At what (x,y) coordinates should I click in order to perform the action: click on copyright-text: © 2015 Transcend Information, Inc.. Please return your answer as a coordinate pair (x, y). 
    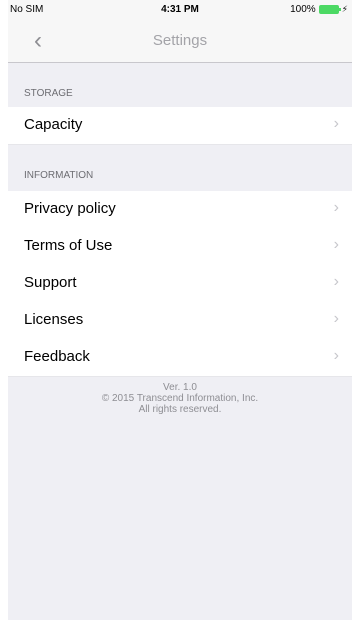
    Looking at the image, I should click on (180, 398).